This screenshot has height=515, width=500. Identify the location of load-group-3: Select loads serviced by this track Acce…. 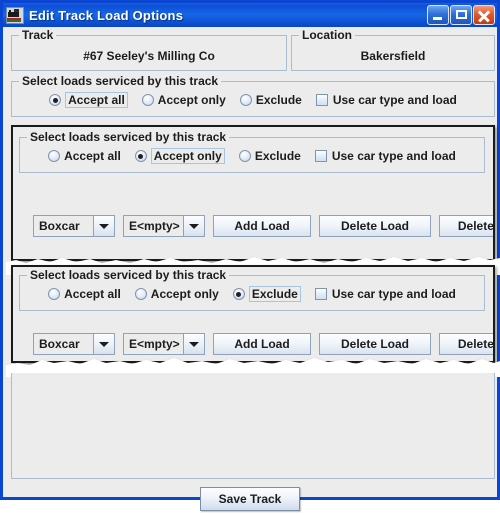
(252, 289).